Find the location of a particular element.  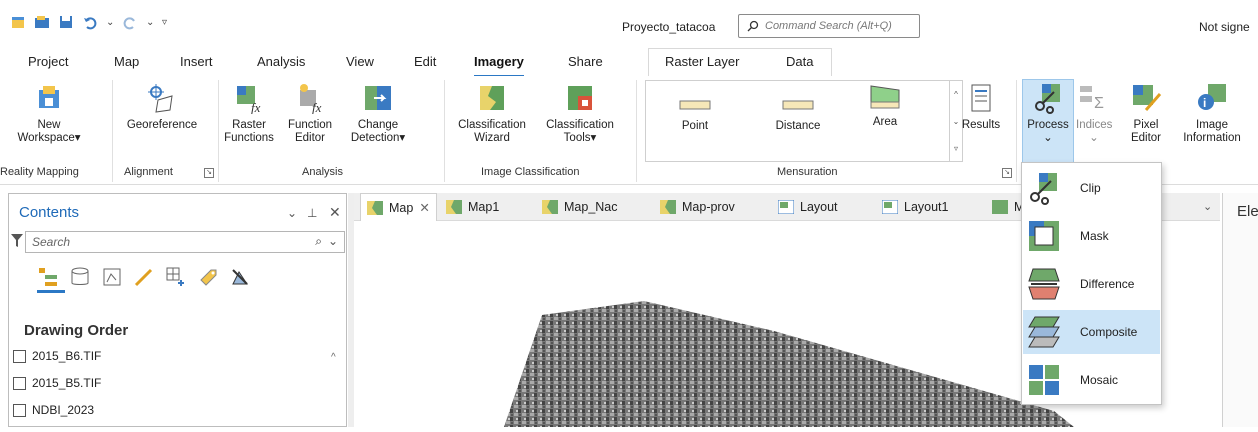

contents-search-input: Search ⌕ ⌄ is located at coordinates (185, 242).